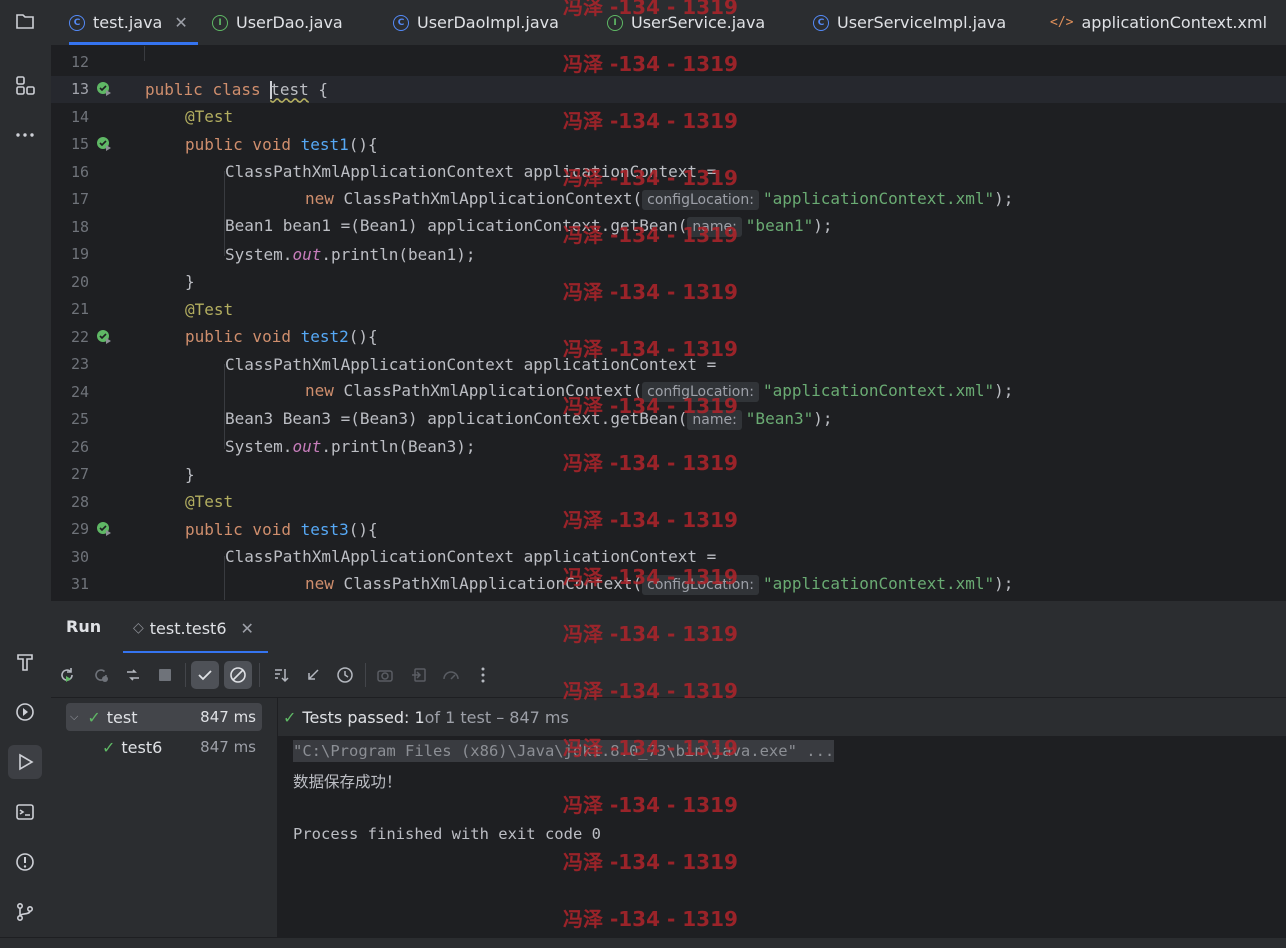 This screenshot has width=1286, height=948. Describe the element at coordinates (25, 85) in the screenshot. I see `structure-icon` at that location.